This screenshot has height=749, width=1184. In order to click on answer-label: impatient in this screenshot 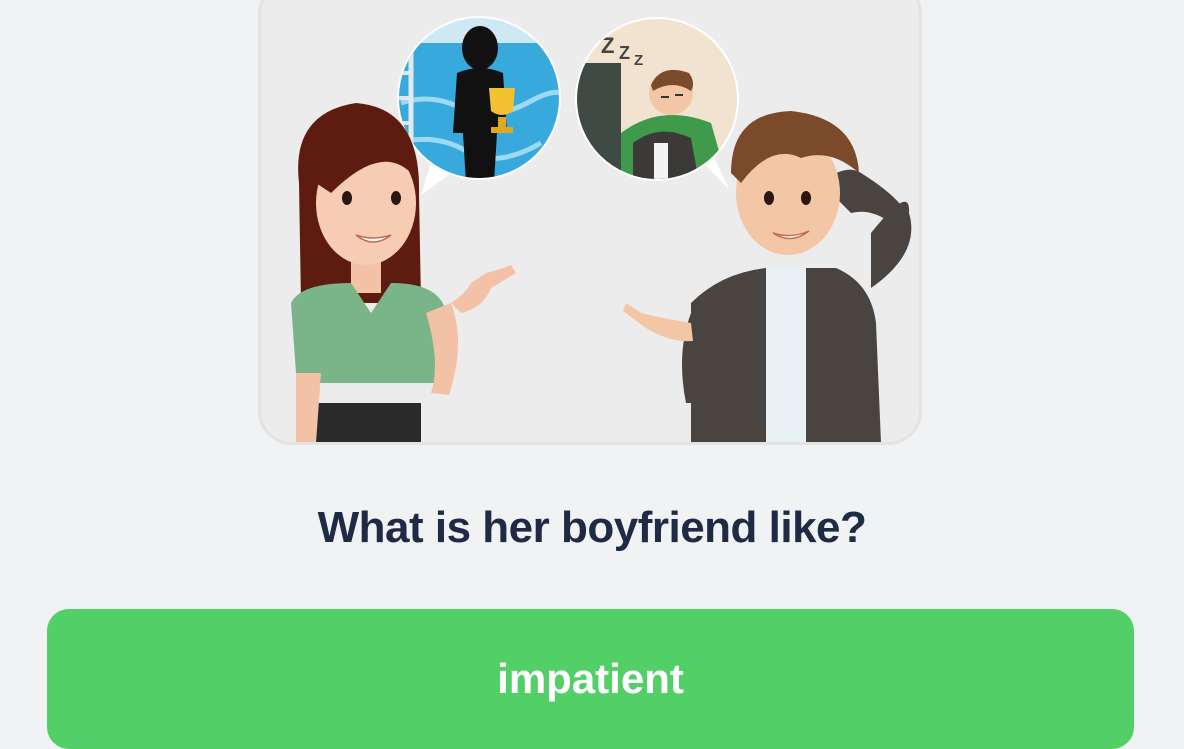, I will do `click(590, 678)`.